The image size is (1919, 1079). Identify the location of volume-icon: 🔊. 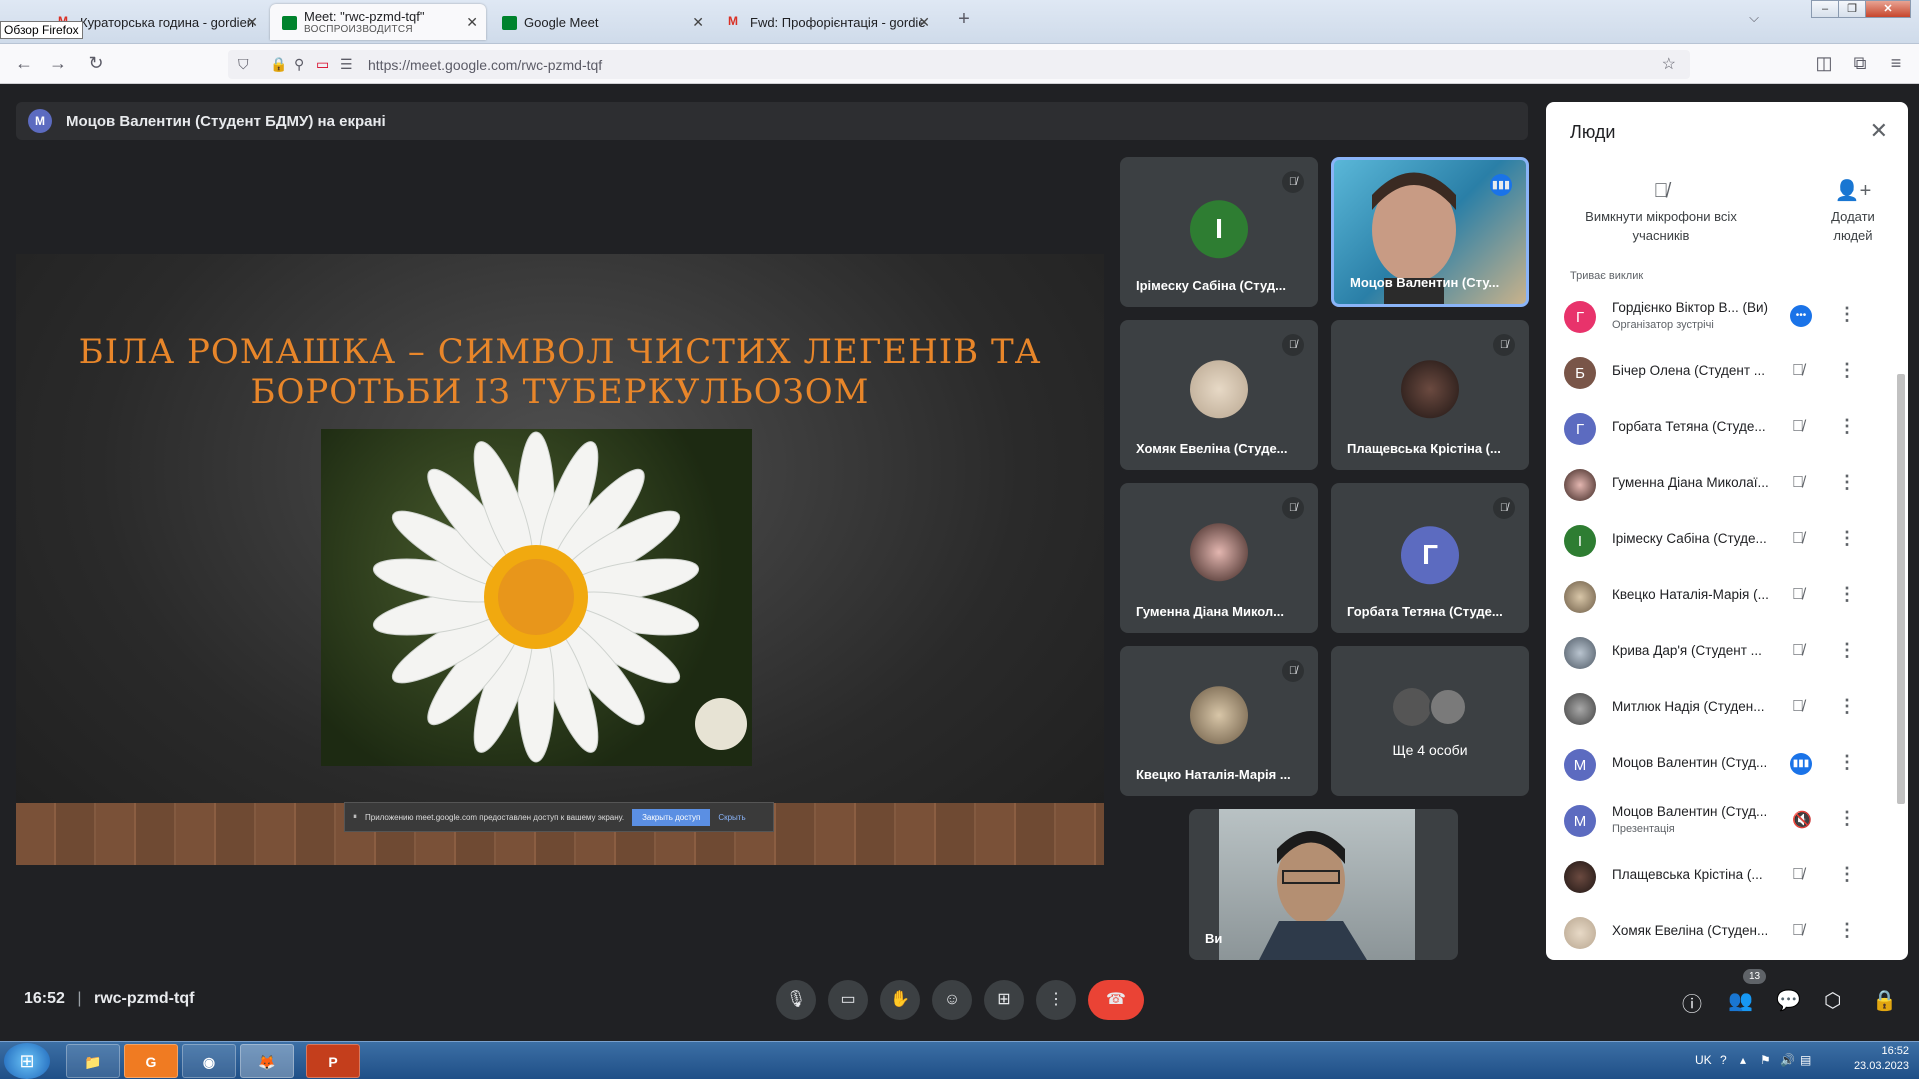
(1787, 1060).